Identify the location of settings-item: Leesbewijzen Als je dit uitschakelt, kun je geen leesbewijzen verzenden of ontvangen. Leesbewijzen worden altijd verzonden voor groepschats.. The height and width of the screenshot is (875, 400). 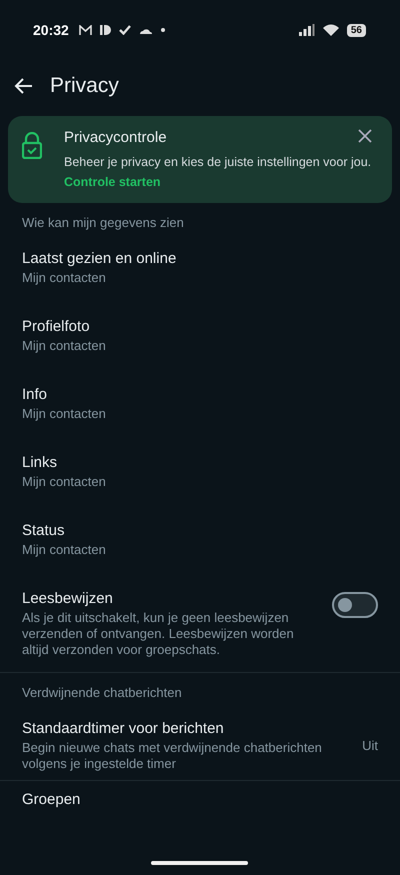
(200, 626).